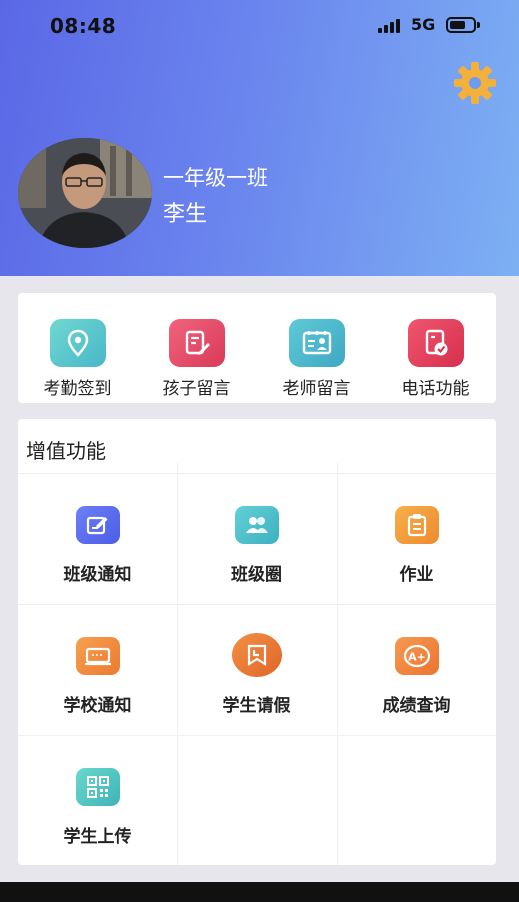  What do you see at coordinates (259, 26) in the screenshot?
I see `status-bar: 08:48 5G` at bounding box center [259, 26].